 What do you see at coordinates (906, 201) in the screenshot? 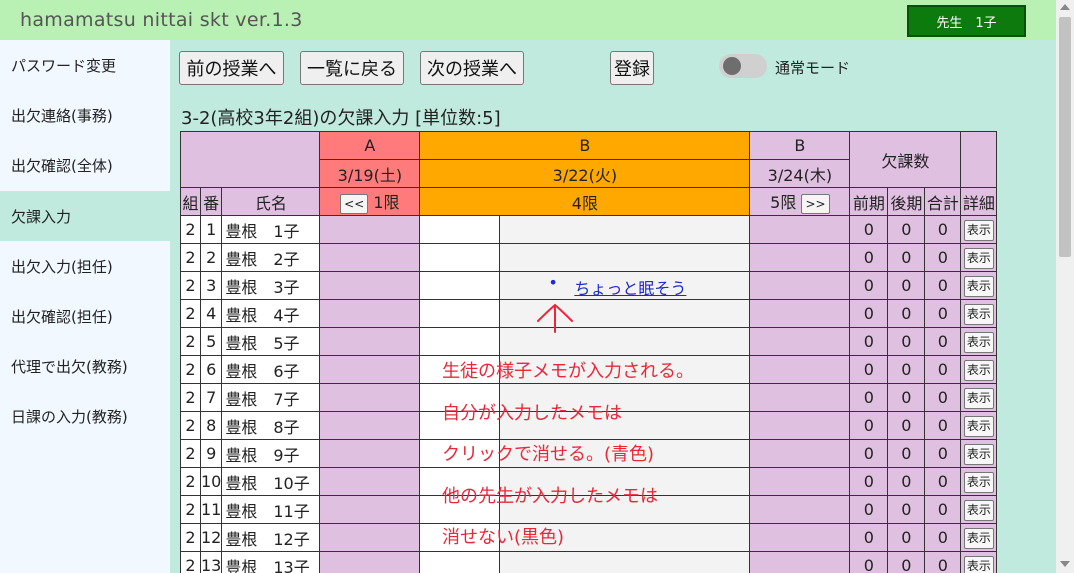
I see `header-second-term: 後期` at bounding box center [906, 201].